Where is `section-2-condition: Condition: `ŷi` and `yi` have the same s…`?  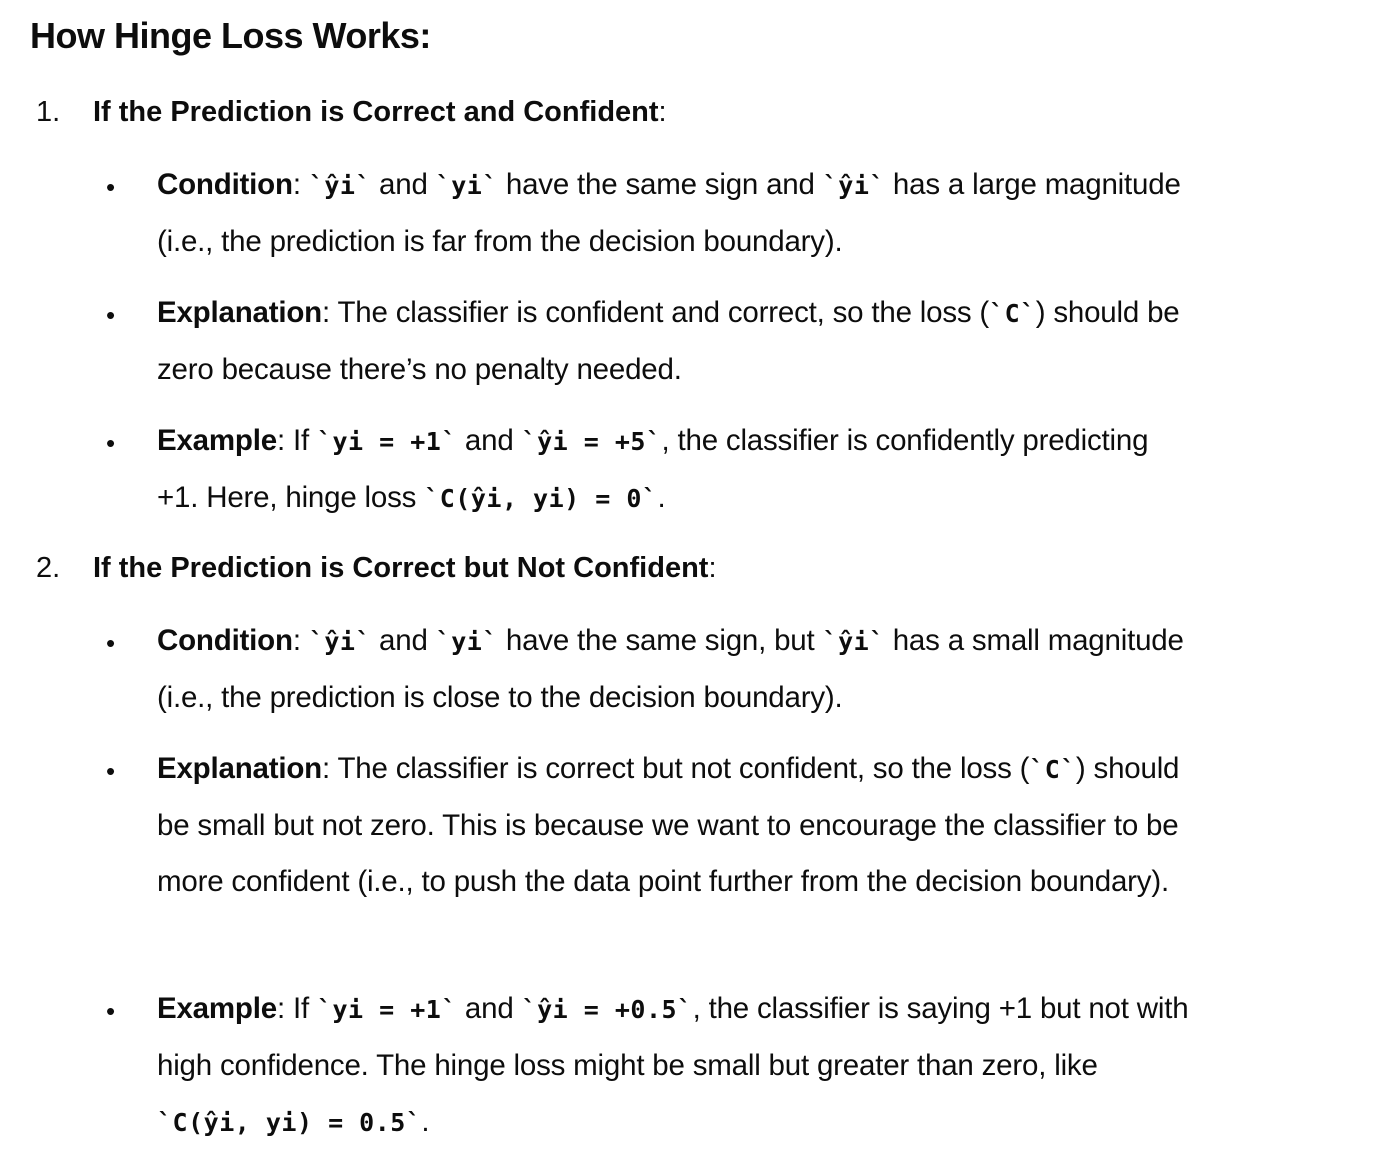 section-2-condition: Condition: `ŷi` and `yi` have the same s… is located at coordinates (677, 669).